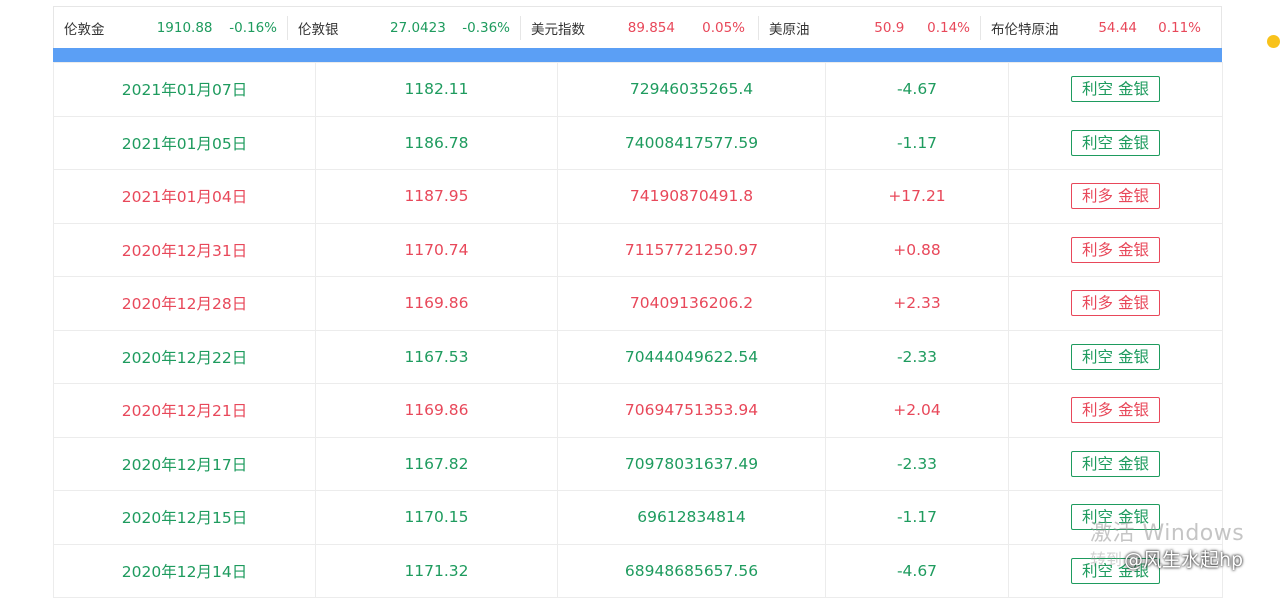  I want to click on amount-cell: 74008417577.59, so click(691, 142).